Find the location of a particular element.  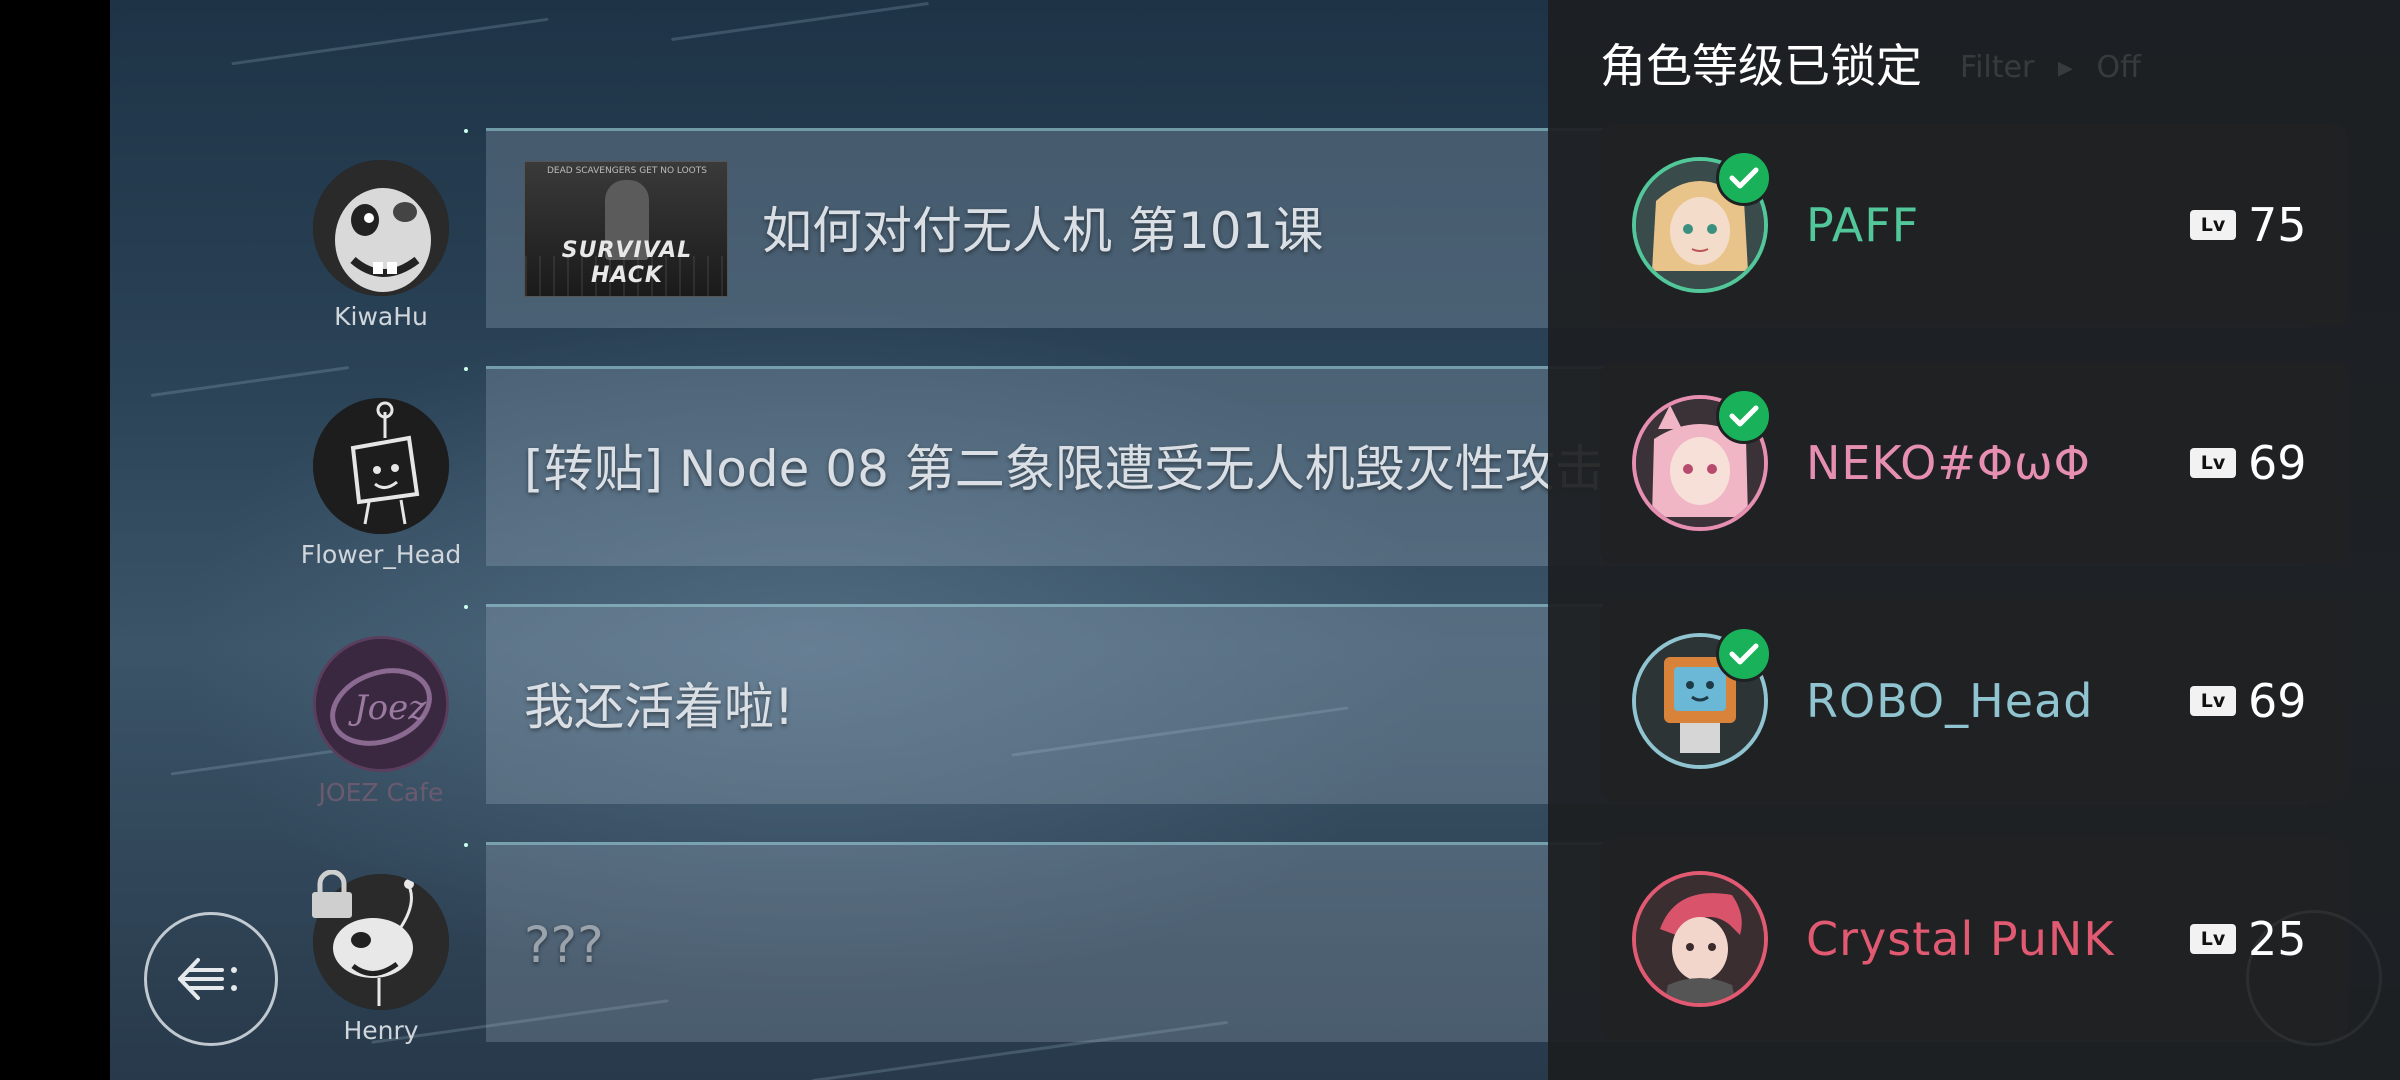

avatar-name: Flower_Head is located at coordinates (381, 554).